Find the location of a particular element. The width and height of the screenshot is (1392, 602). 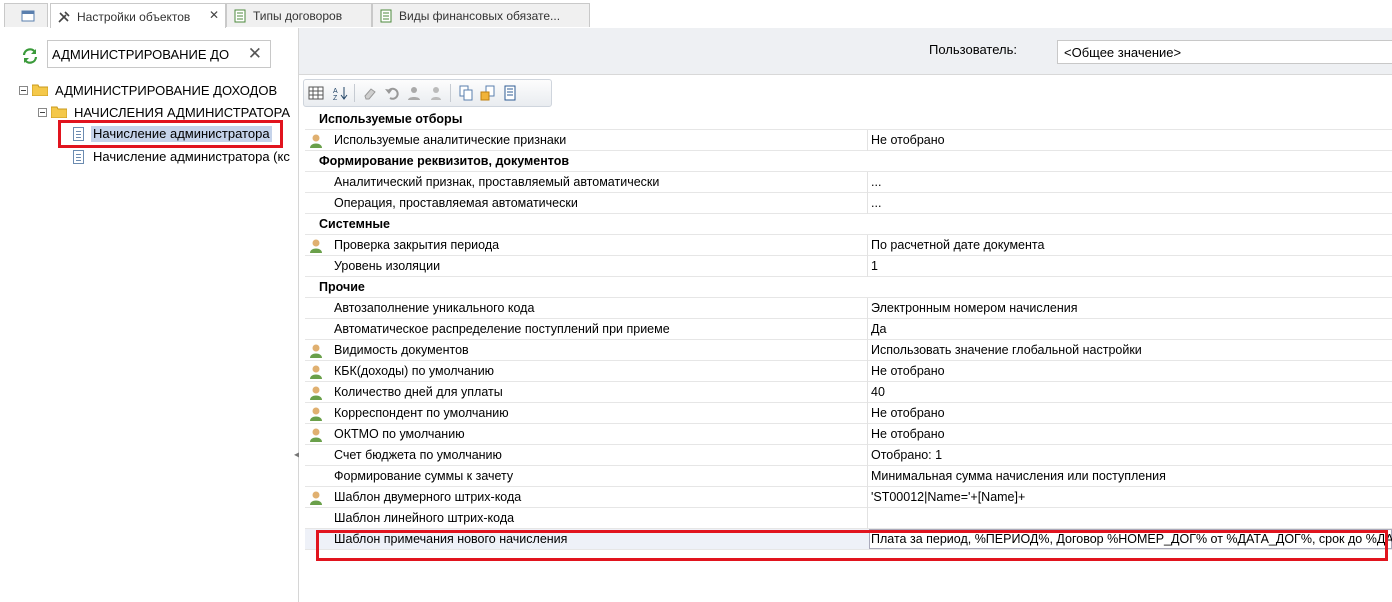

grid-view-icon is located at coordinates (316, 93).